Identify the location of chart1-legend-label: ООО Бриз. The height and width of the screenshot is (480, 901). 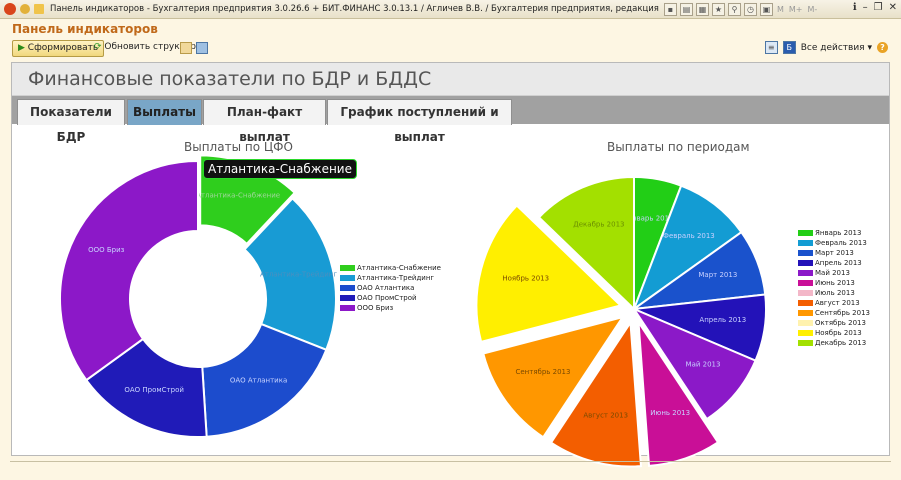
(375, 308).